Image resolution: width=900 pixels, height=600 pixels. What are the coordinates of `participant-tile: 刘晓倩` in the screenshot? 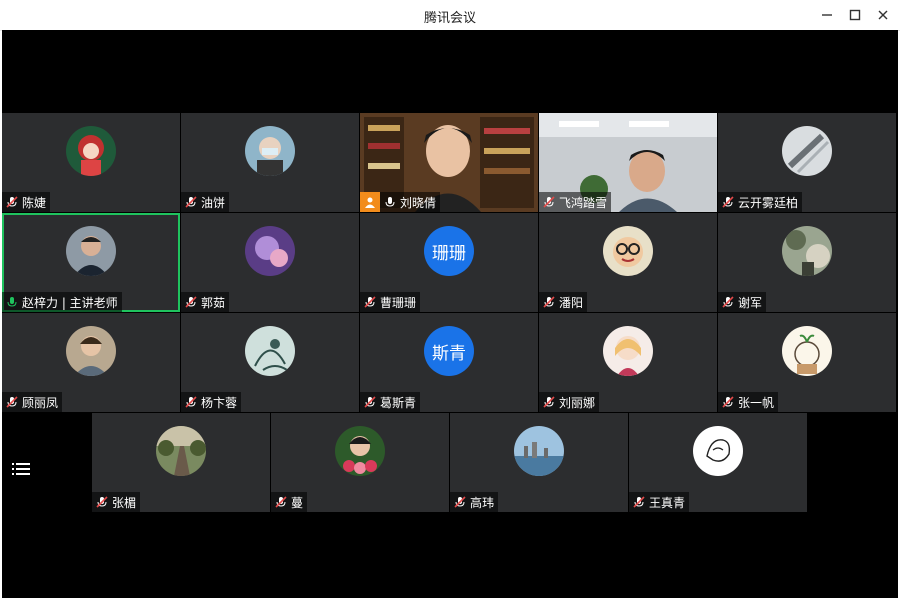 It's located at (449, 162).